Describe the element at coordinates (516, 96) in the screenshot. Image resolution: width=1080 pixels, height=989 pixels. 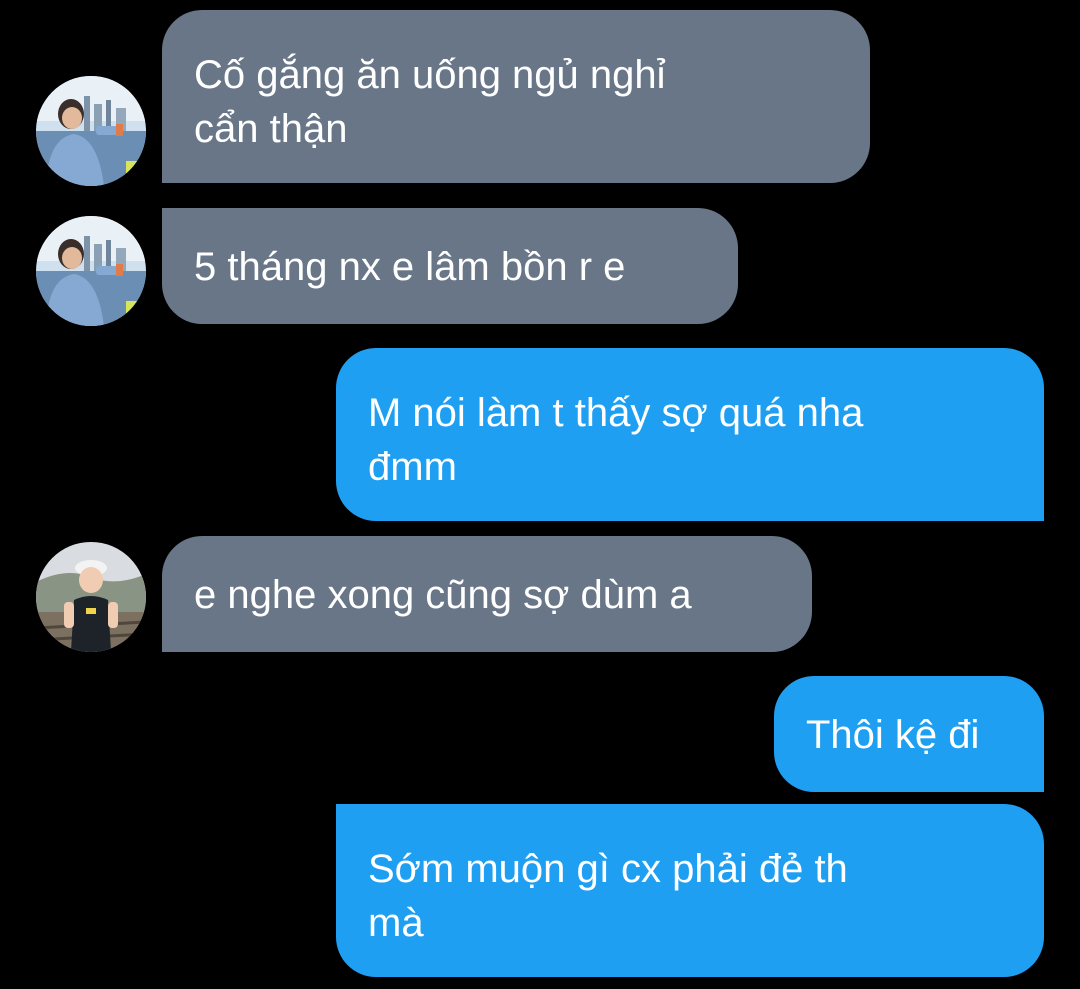
I see `message-bubble-incoming-1: Cố gắng ăn uống ngủ nghỉ cẩn thận` at that location.